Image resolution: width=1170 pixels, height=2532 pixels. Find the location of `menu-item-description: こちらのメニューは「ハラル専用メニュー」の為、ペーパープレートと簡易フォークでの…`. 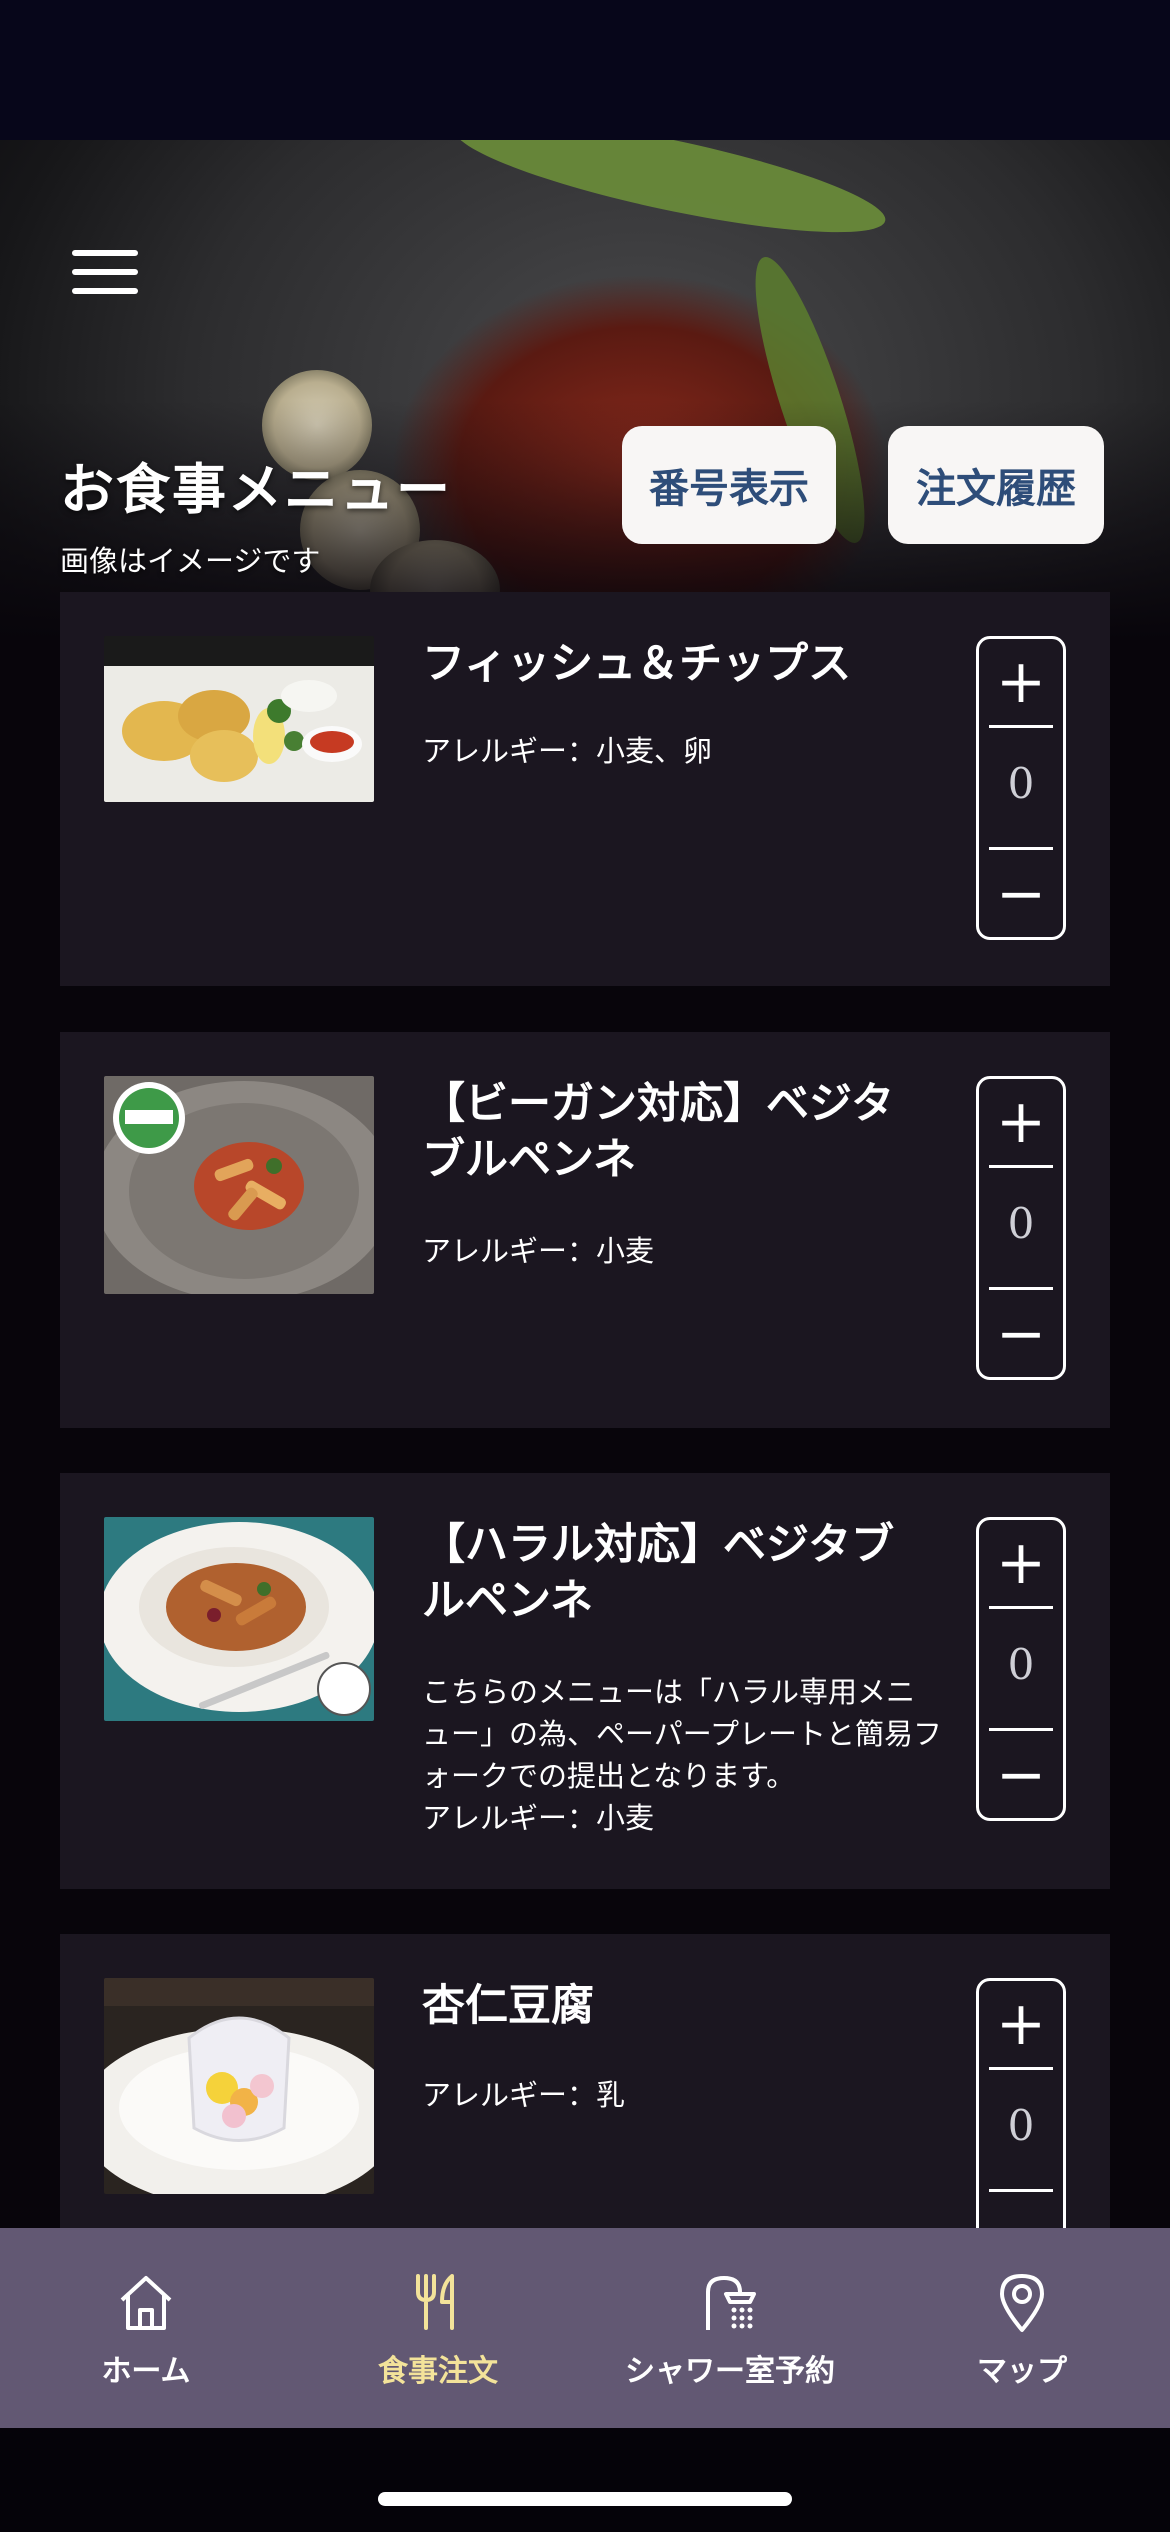

menu-item-description: こちらのメニューは「ハラル専用メニュー」の為、ペーパープレートと簡易フォークでの… is located at coordinates (682, 1734).